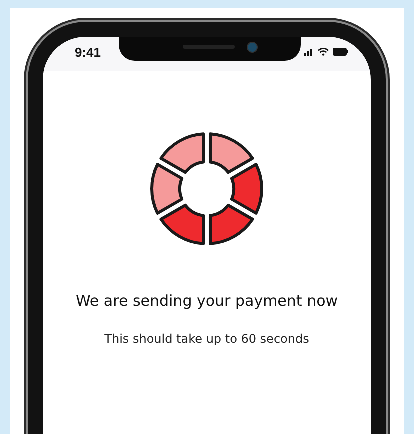 The image size is (414, 434). What do you see at coordinates (88, 52) in the screenshot?
I see `status-time: 9:41` at bounding box center [88, 52].